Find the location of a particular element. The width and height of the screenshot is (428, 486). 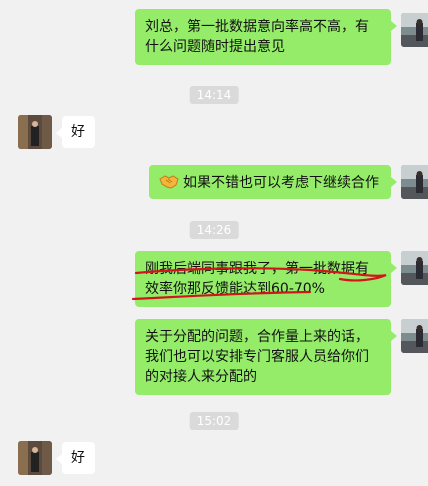

message-bubble-outgoing: 关于分配的问题，合作量上来的话，我们也可以安排专门客服人员给你们的对接人来分配的 is located at coordinates (266, 357).